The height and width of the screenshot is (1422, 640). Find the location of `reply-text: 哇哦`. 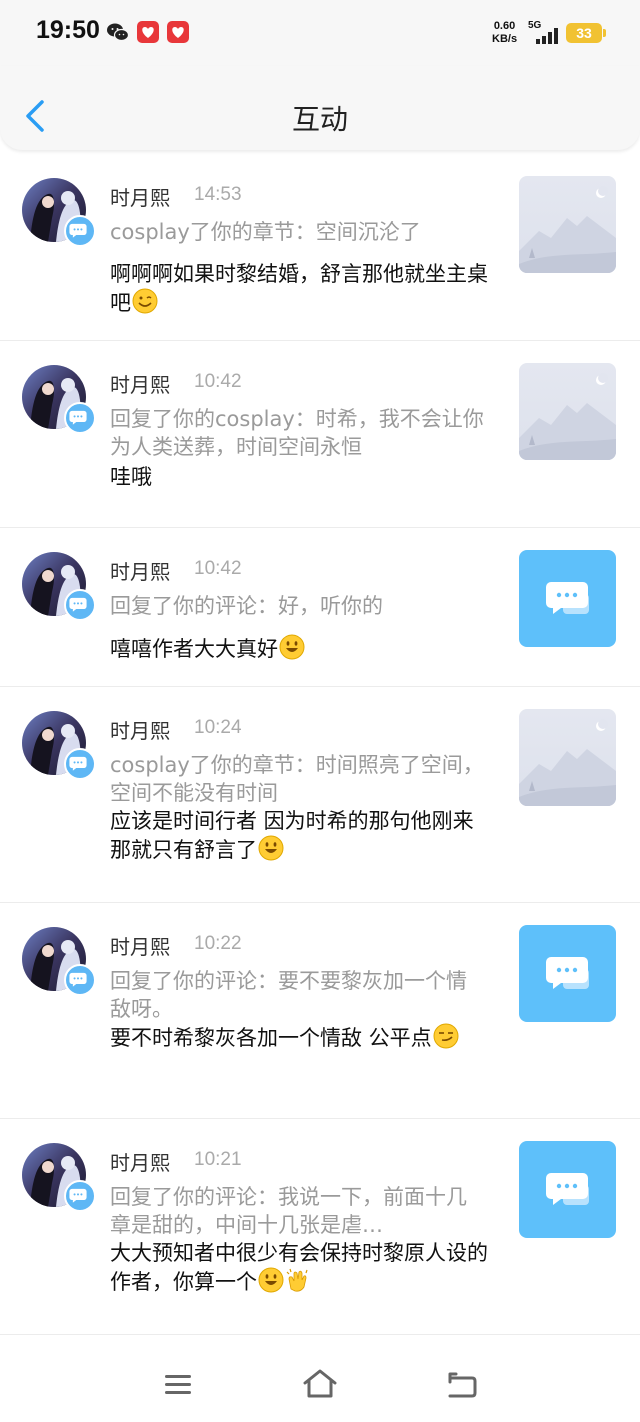

reply-text: 哇哦 is located at coordinates (300, 477).